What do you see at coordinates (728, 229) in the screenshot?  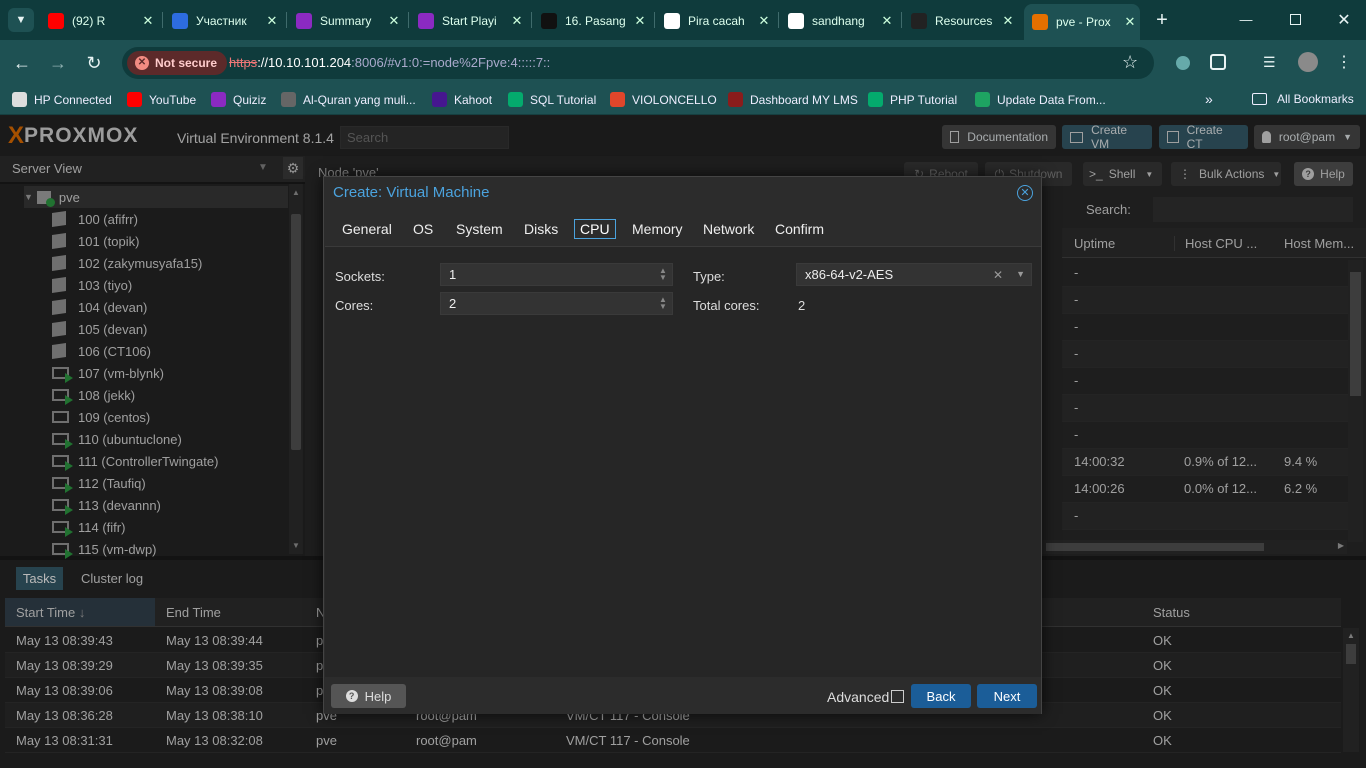 I see `wizard-tab-network: Network` at bounding box center [728, 229].